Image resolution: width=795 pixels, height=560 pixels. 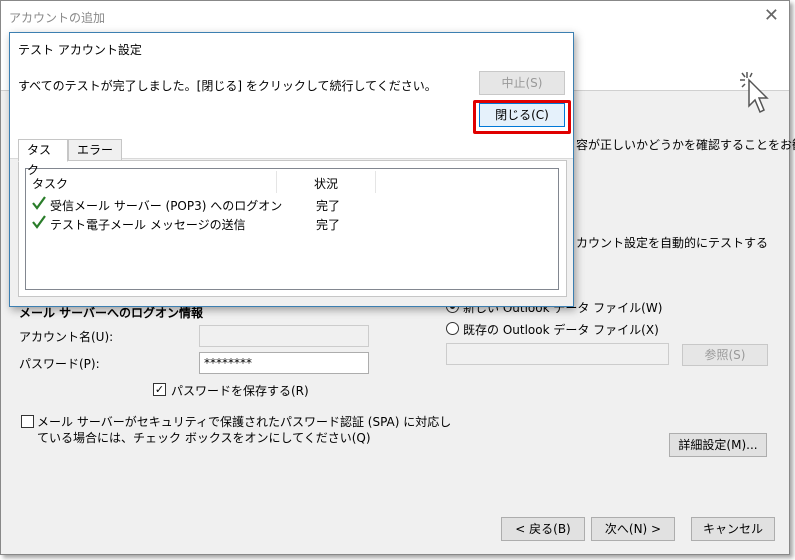 What do you see at coordinates (561, 330) in the screenshot?
I see `existing-data-file-label: 既存の Outlook データ ファイル(X)` at bounding box center [561, 330].